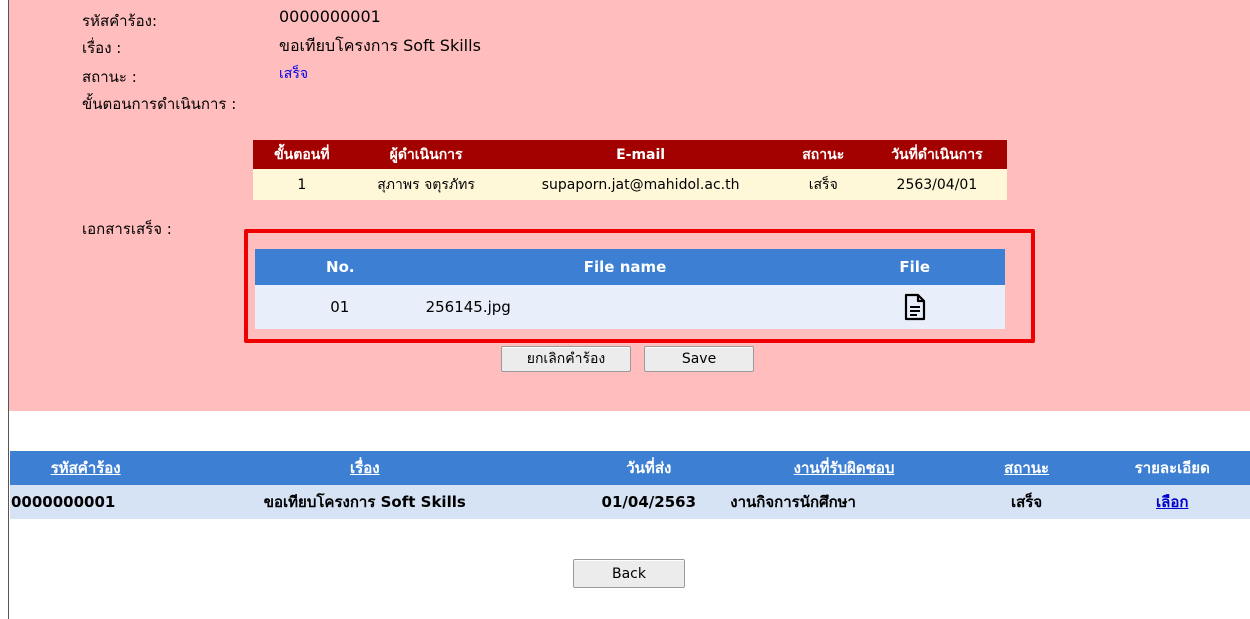 This screenshot has height=619, width=1250. I want to click on list-col-date: วันที่ส่ง, so click(649, 468).